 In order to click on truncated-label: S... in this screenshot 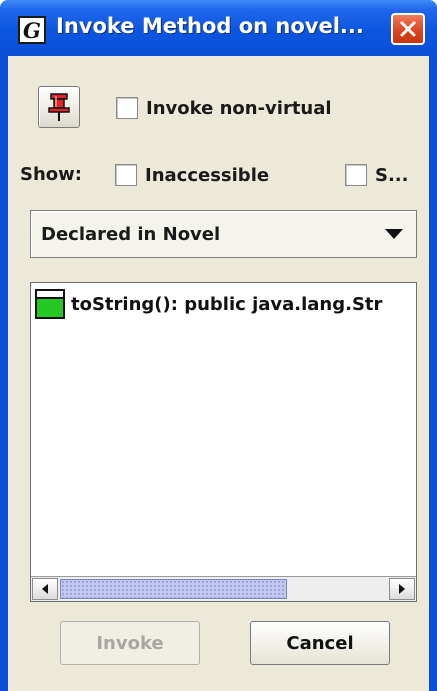, I will do `click(392, 175)`.